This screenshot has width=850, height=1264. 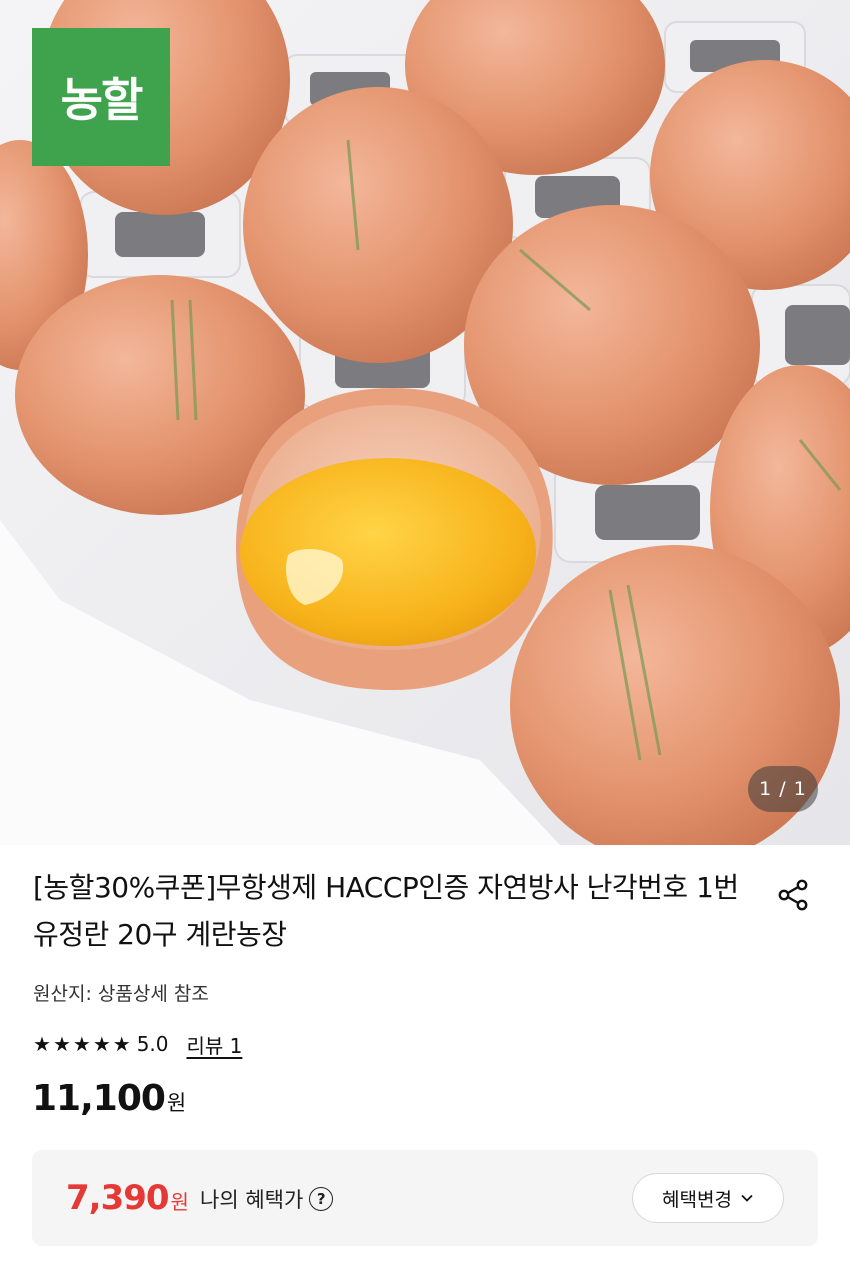 I want to click on product-price: 11,100 원, so click(x=109, y=1098).